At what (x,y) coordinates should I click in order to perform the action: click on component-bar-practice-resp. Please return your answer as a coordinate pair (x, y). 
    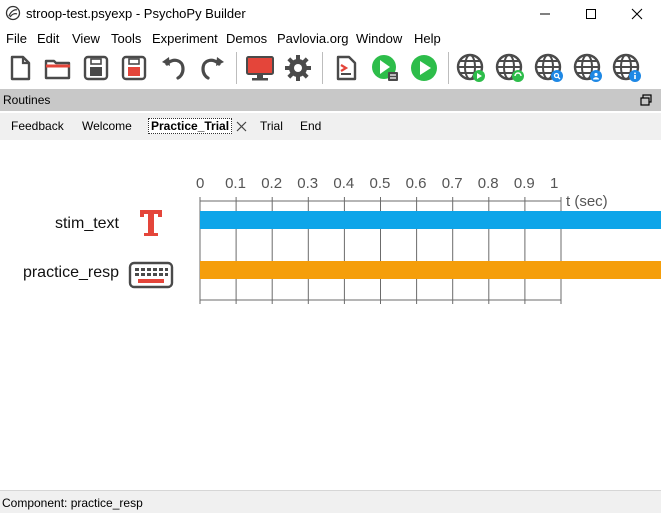
    Looking at the image, I should click on (430, 270).